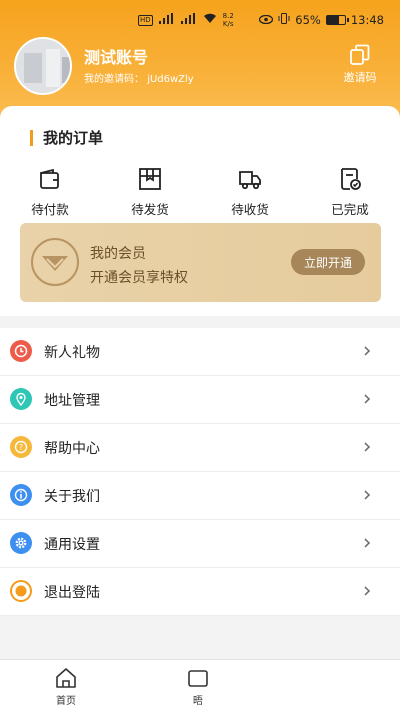 Image resolution: width=400 pixels, height=711 pixels. I want to click on completed-doc-icon, so click(351, 179).